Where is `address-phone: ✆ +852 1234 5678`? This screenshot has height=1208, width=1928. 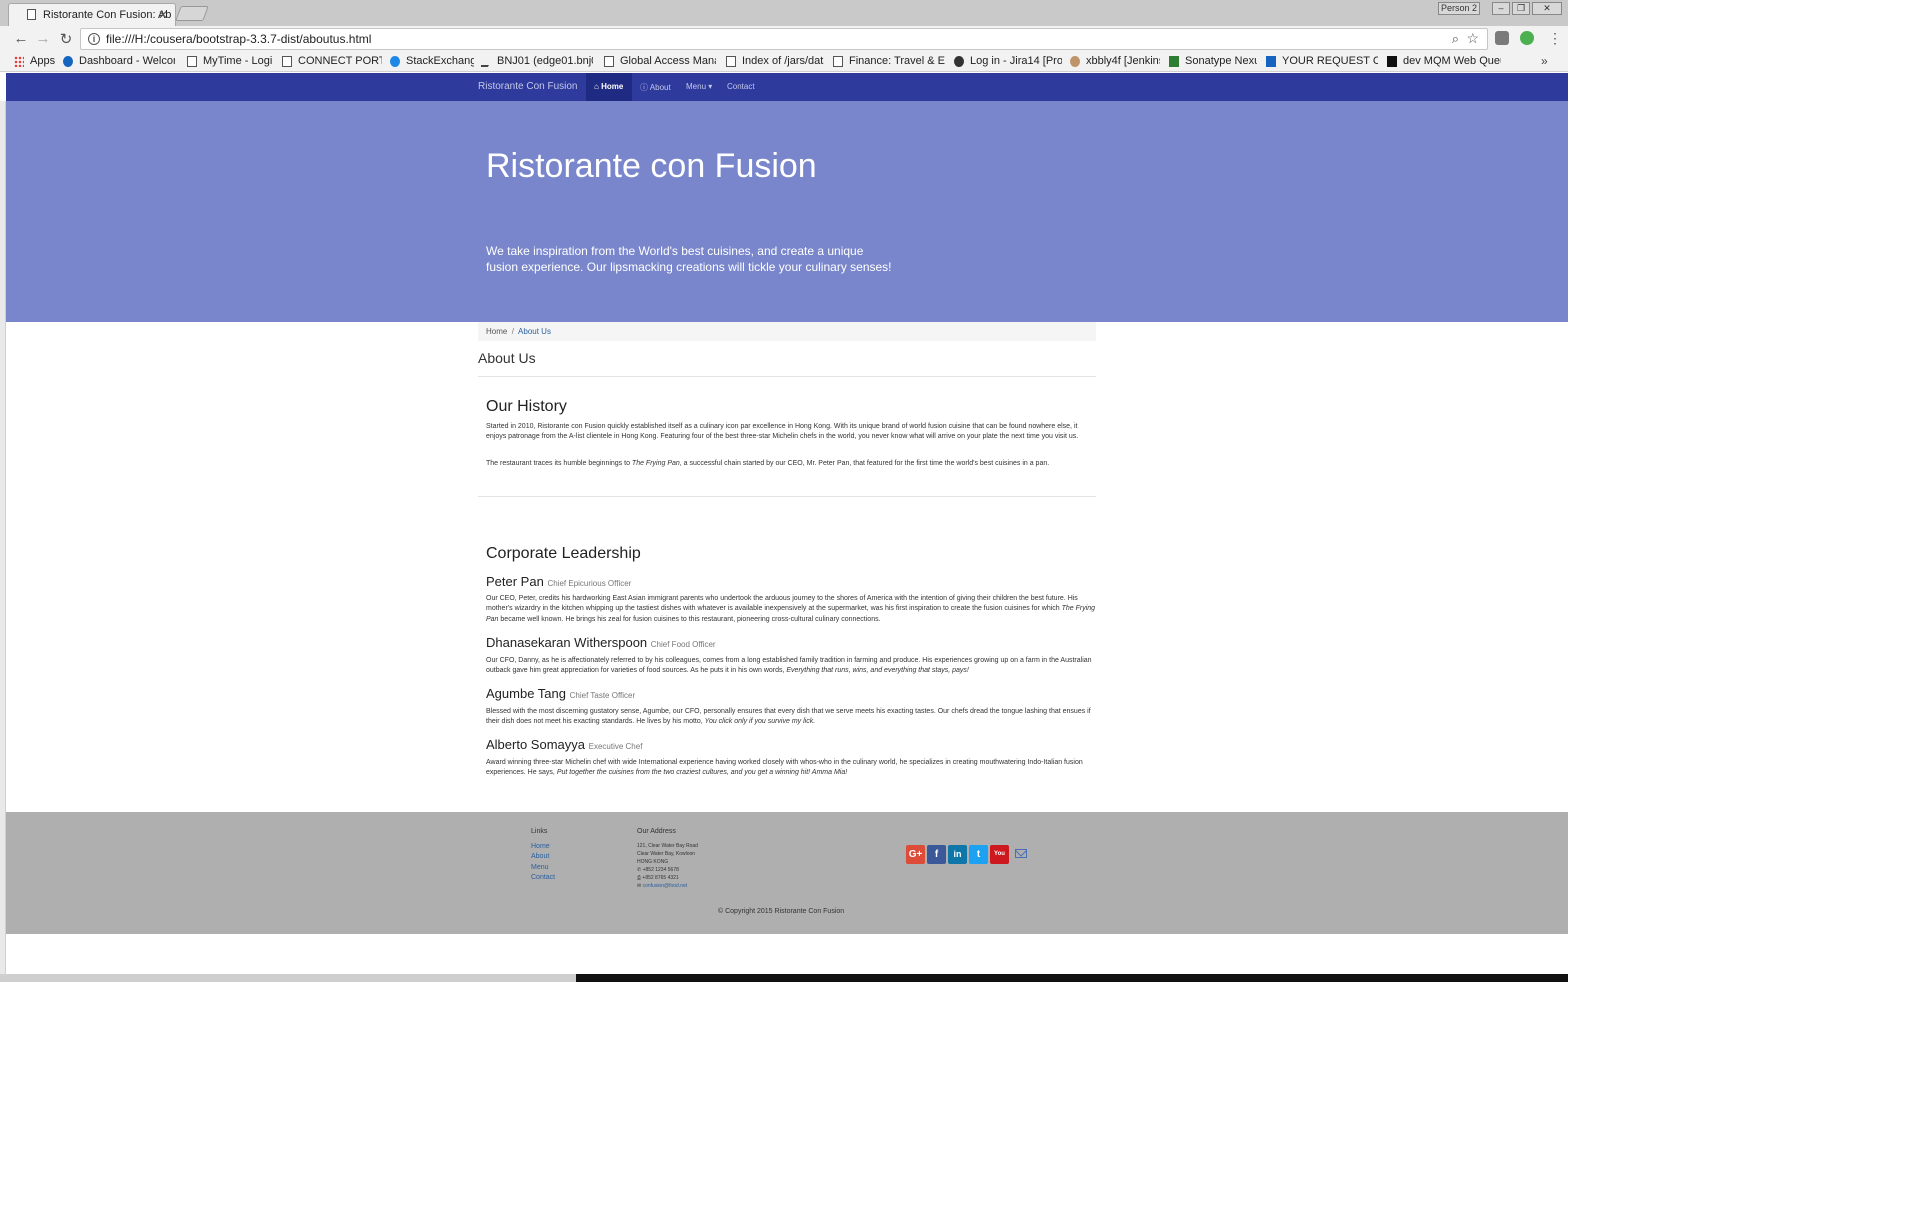
address-phone: ✆ +852 1234 5678 is located at coordinates (658, 870).